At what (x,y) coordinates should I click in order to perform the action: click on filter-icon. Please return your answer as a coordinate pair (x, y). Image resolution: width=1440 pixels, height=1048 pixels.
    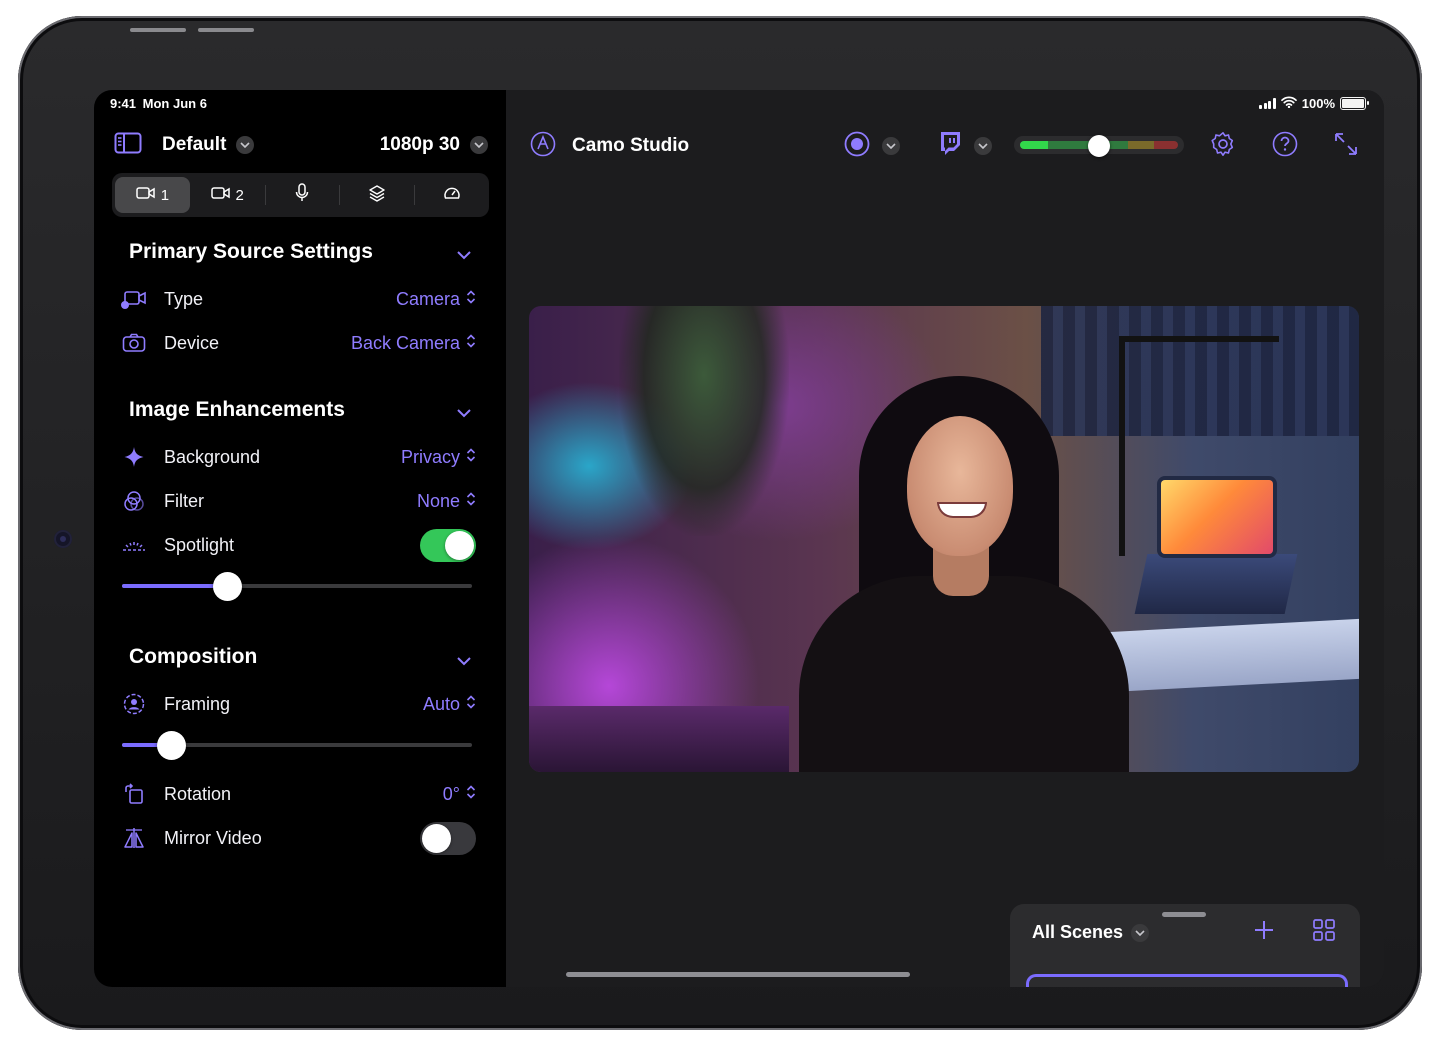
    Looking at the image, I should click on (134, 501).